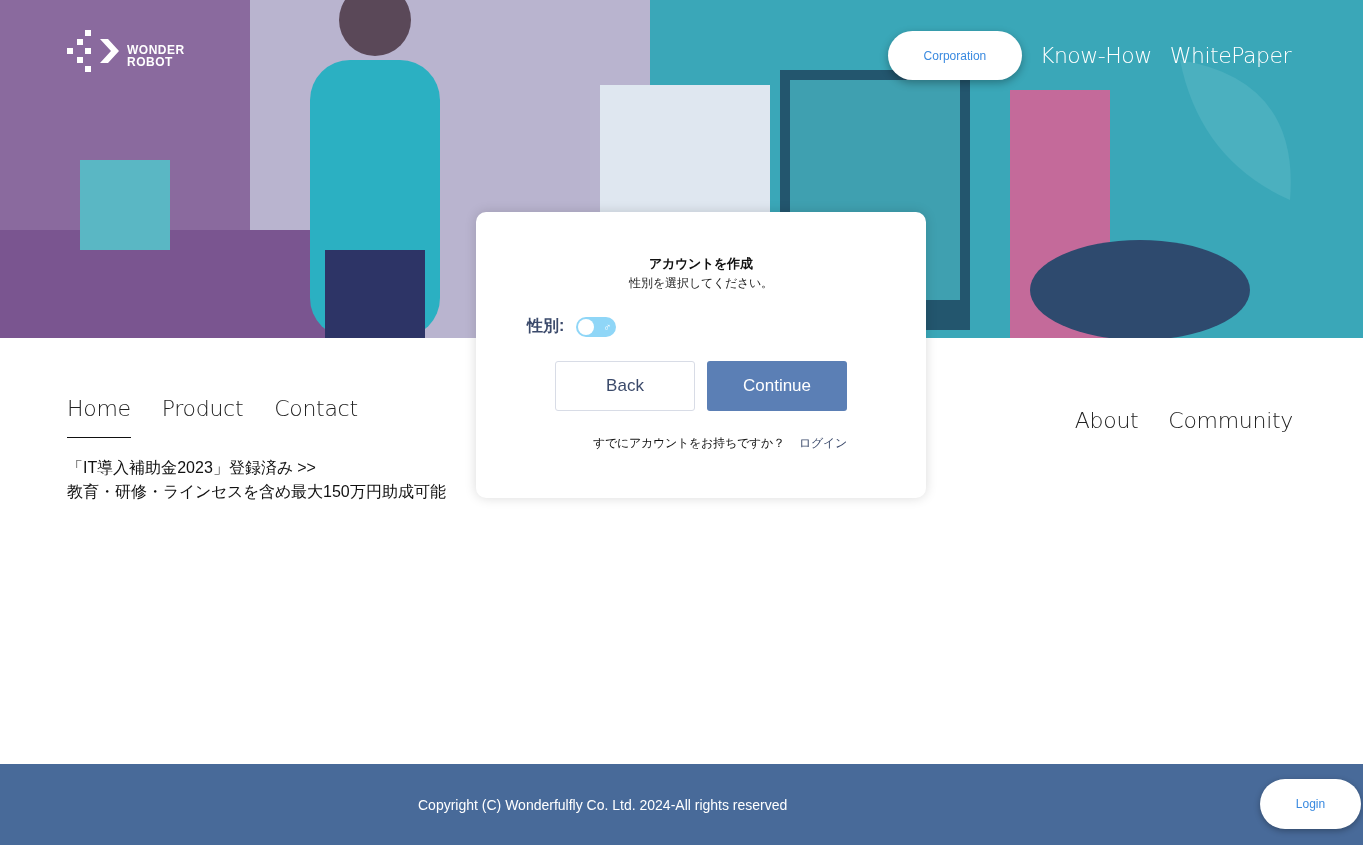 Image resolution: width=1363 pixels, height=845 pixels. I want to click on back-button: Back, so click(625, 386).